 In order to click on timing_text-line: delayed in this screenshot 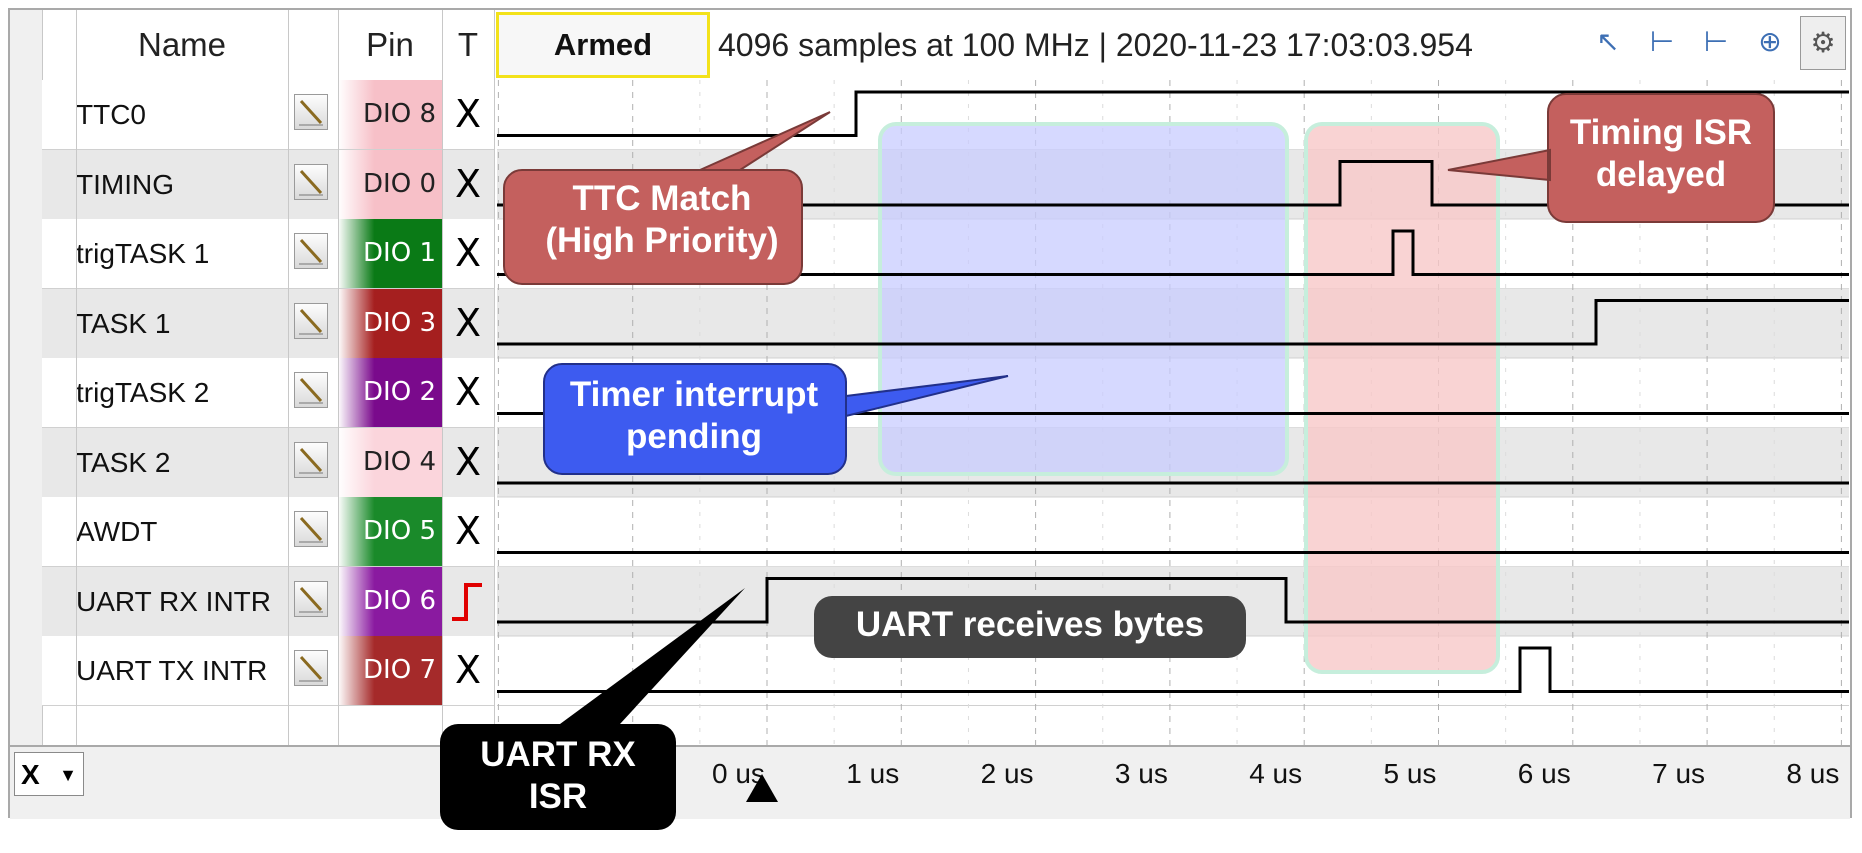, I will do `click(1661, 174)`.